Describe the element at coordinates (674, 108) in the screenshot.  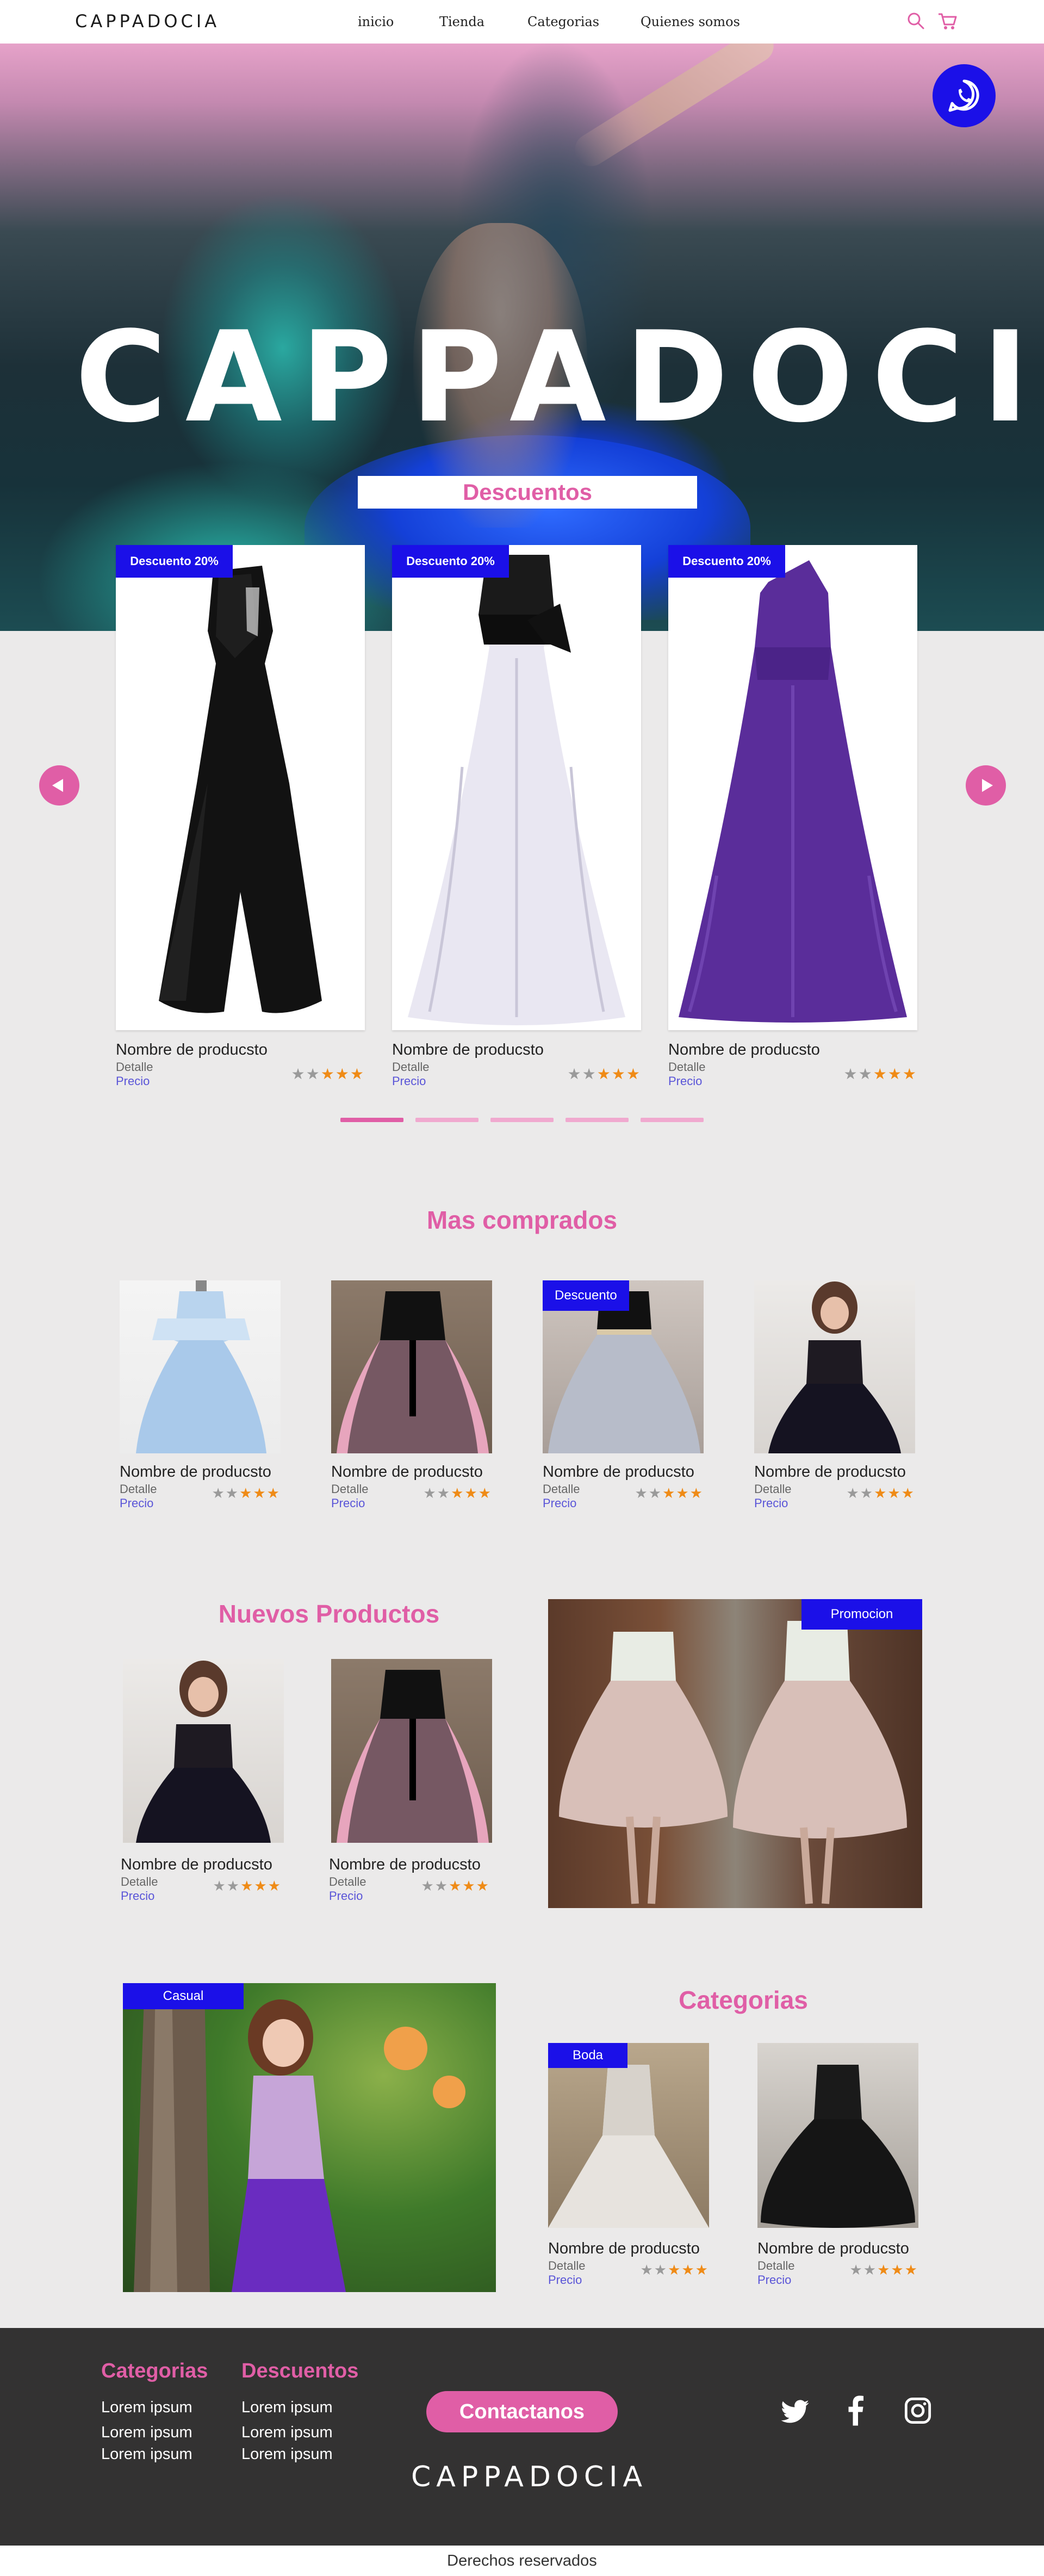
I see `hero-image-arm` at that location.